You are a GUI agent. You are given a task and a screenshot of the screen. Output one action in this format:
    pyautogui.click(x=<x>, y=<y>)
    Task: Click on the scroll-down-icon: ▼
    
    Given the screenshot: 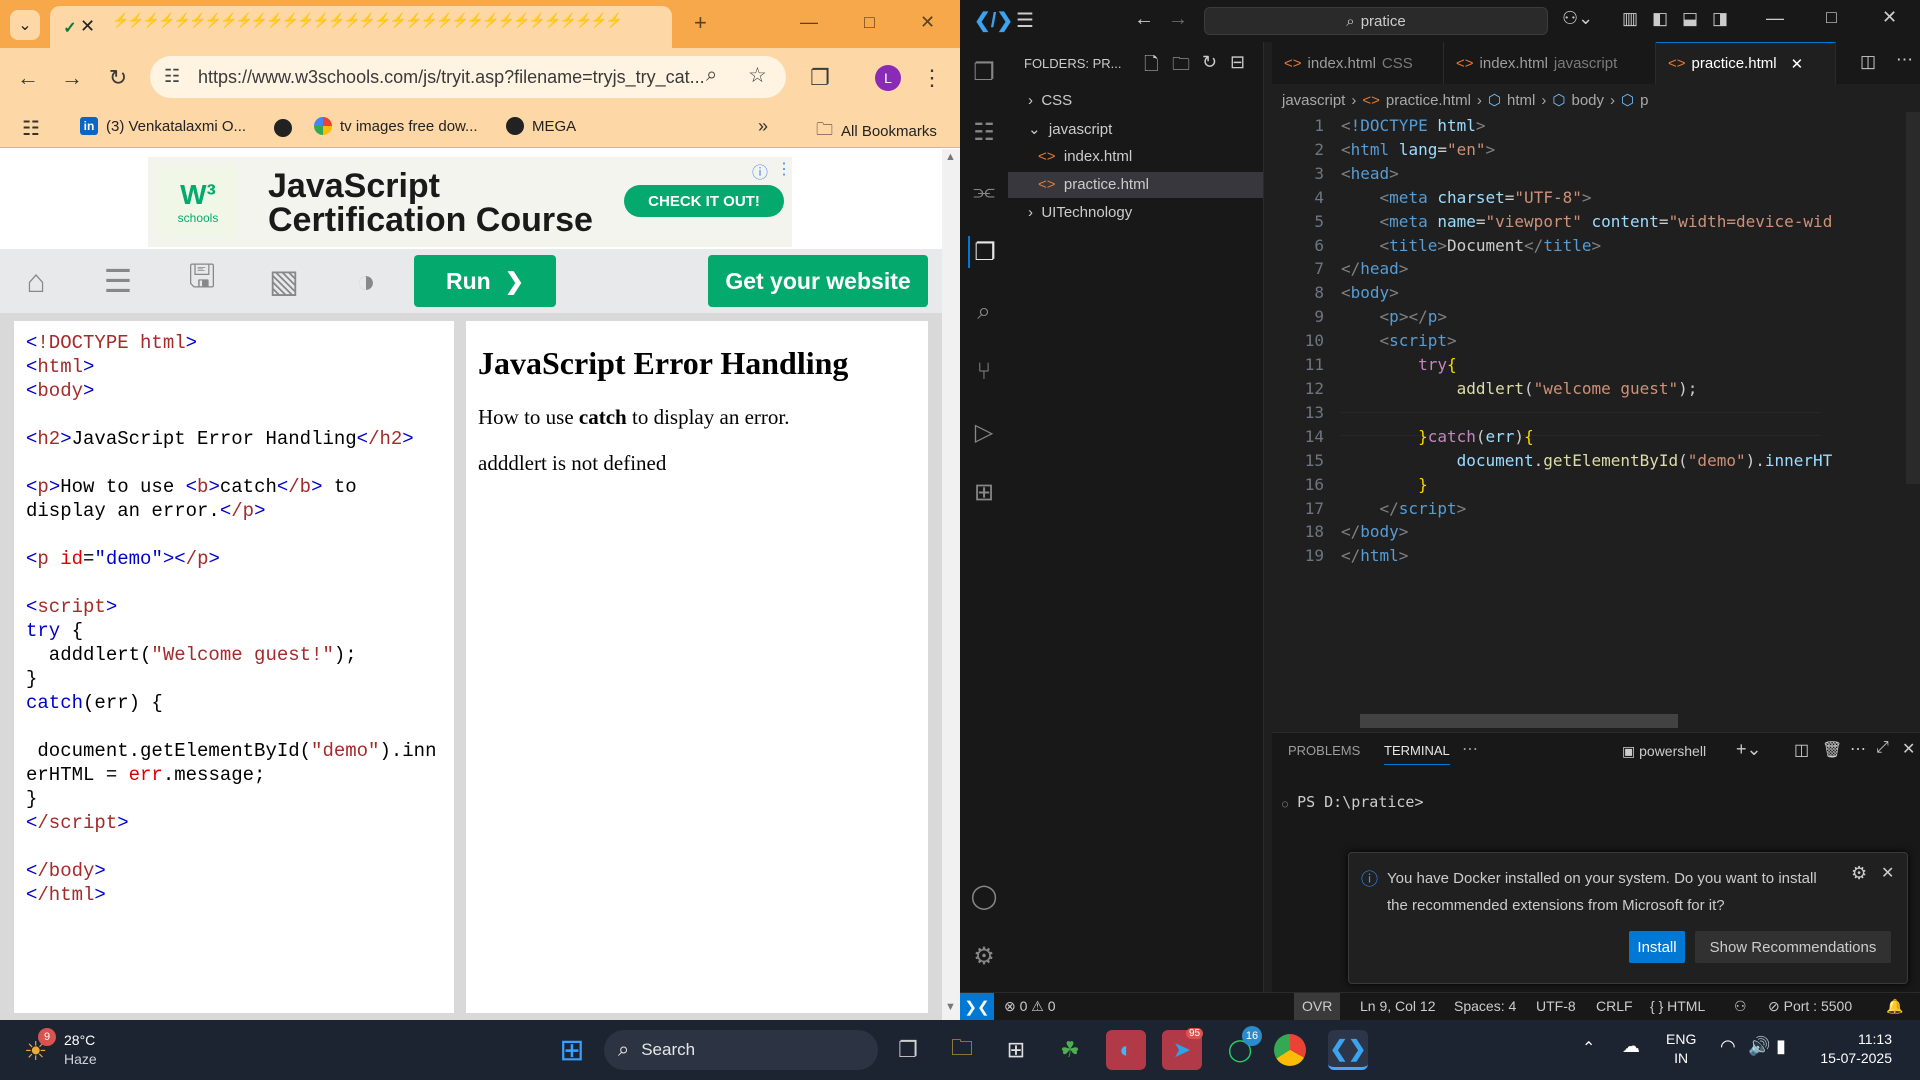 What is the action you would take?
    pyautogui.click(x=950, y=1007)
    